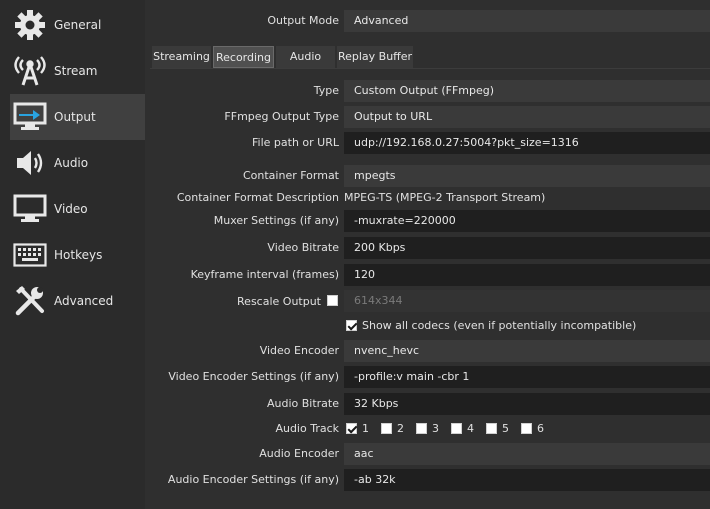  I want to click on audio-track-2-label: 2, so click(400, 428).